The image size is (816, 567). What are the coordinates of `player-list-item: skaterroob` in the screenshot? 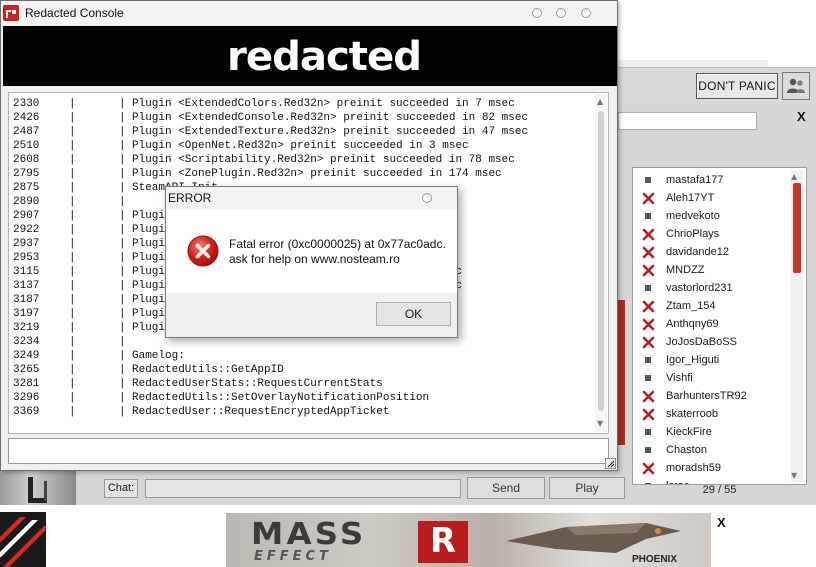 It's located at (679, 414).